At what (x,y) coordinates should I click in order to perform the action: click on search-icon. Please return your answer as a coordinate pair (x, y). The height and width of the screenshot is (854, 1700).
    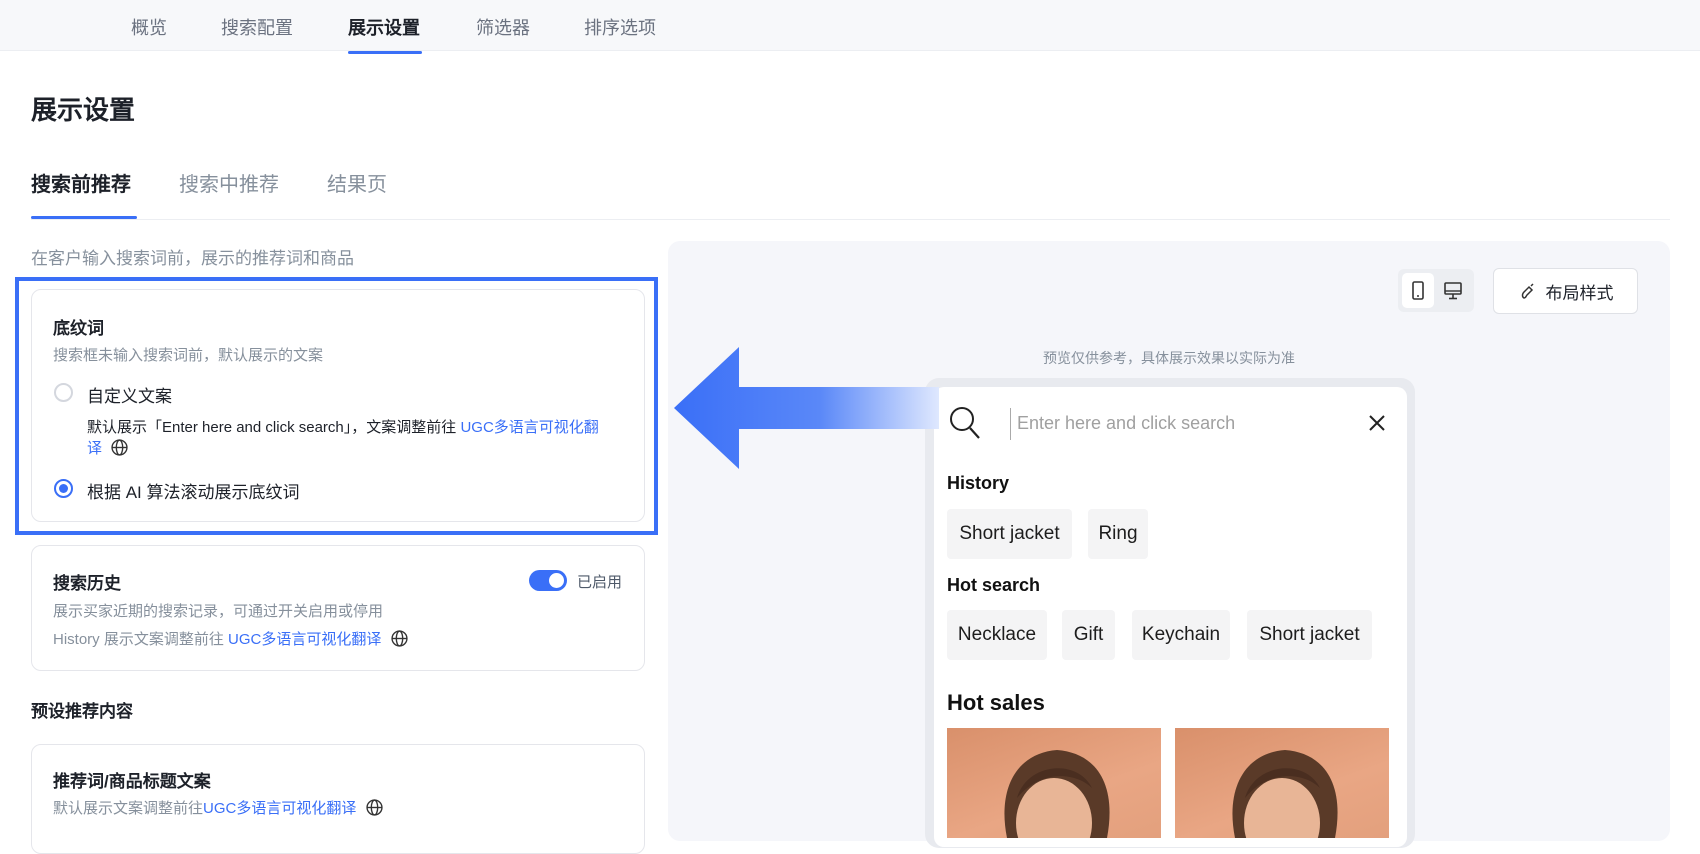
    Looking at the image, I should click on (965, 423).